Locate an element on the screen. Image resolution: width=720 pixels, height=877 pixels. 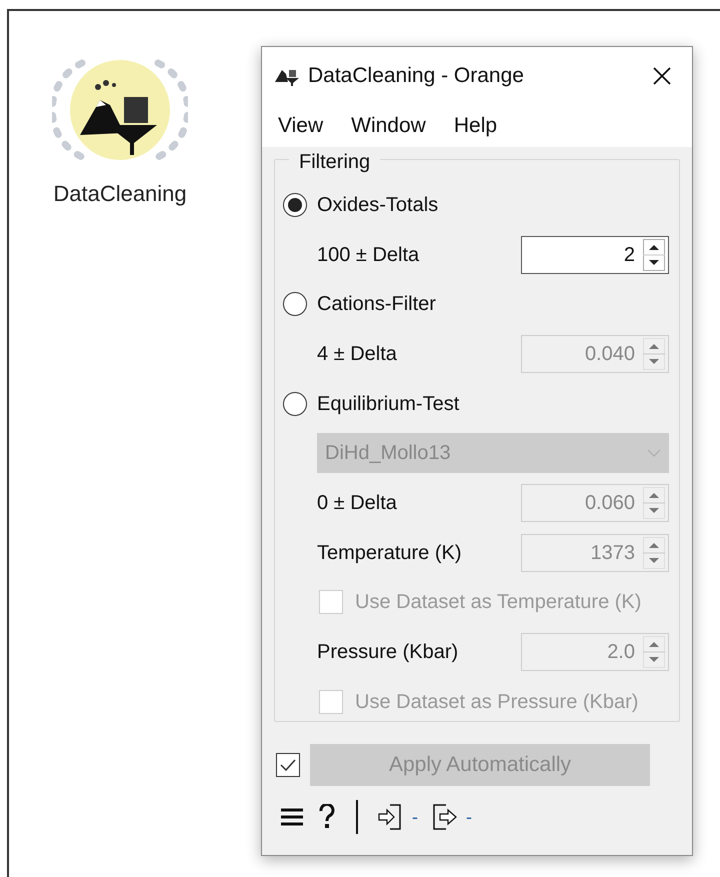
checkbox-label: Use Dataset as Pressure (Kbar) is located at coordinates (496, 702).